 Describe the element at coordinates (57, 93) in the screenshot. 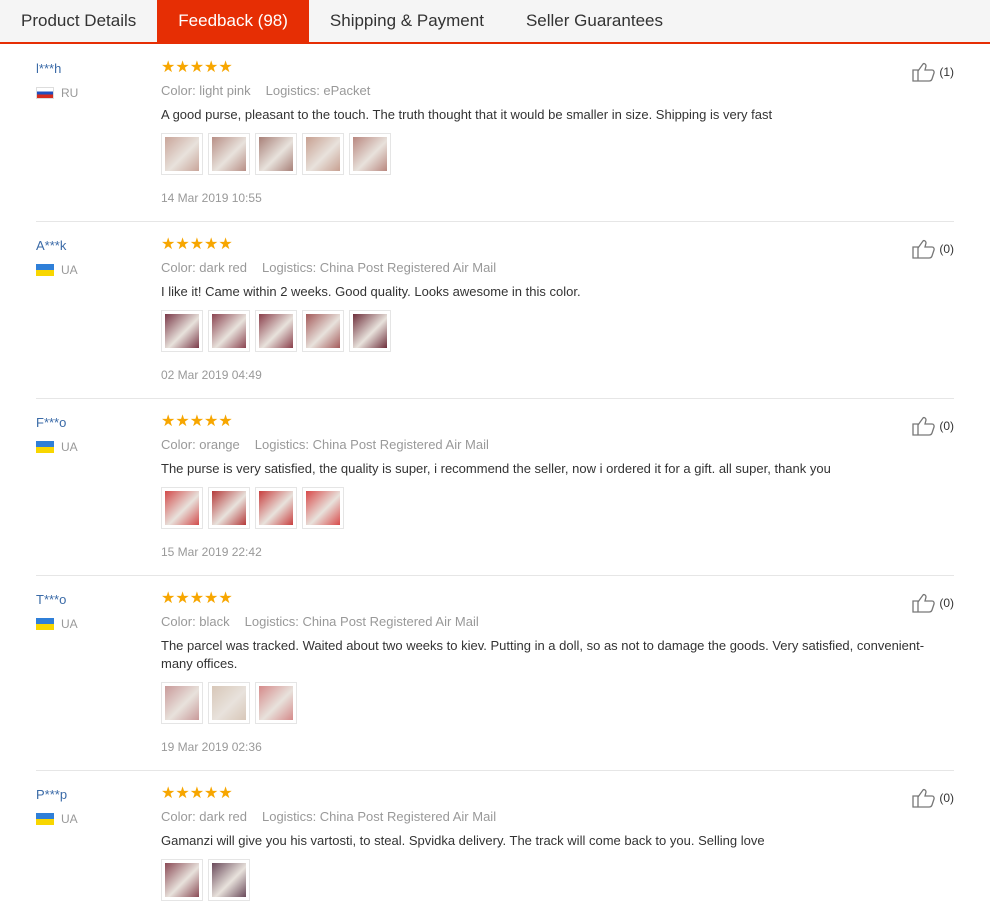

I see `reviewer-country: RU` at that location.